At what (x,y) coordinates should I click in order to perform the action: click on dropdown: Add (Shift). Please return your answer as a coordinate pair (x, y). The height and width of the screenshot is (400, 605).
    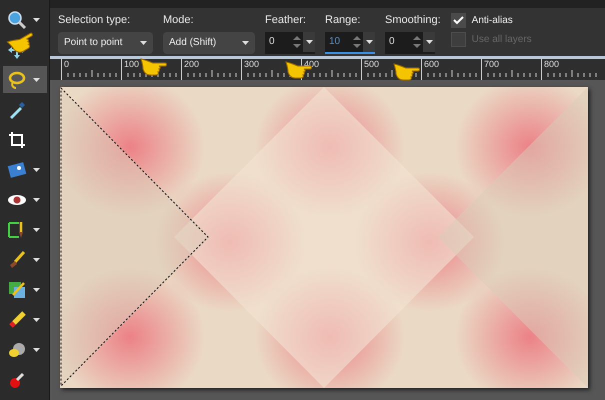
    Looking at the image, I should click on (209, 43).